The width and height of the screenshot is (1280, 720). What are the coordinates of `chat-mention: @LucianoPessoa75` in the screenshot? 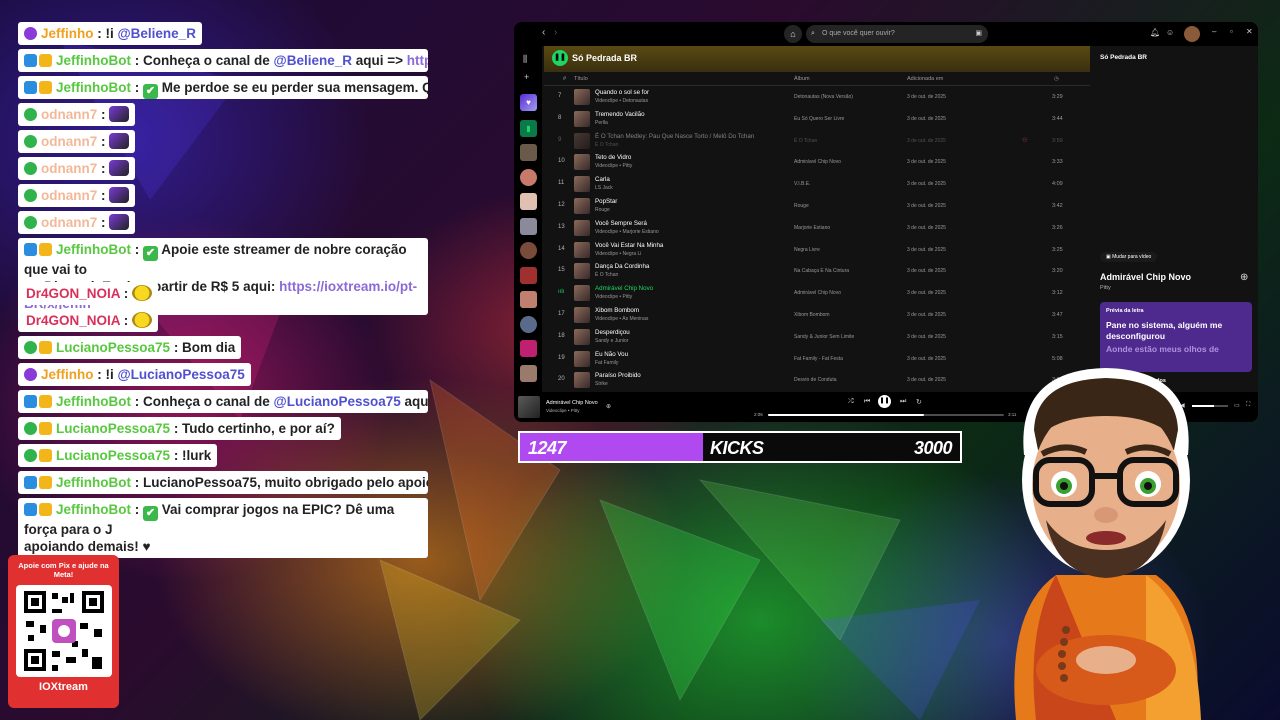 It's located at (337, 401).